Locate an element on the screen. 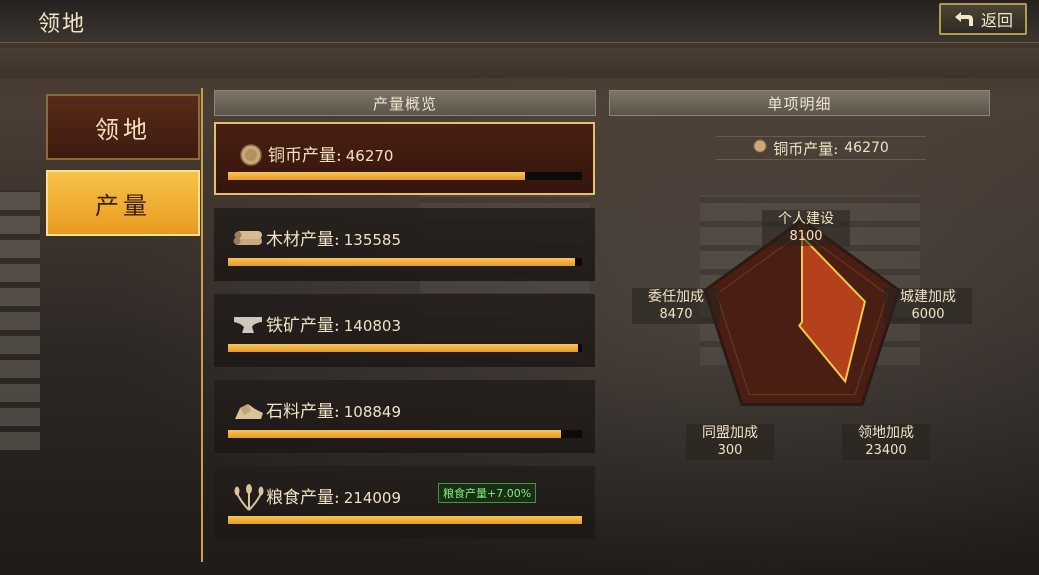 This screenshot has height=575, width=1039. tab-label: 领地 is located at coordinates (123, 129).